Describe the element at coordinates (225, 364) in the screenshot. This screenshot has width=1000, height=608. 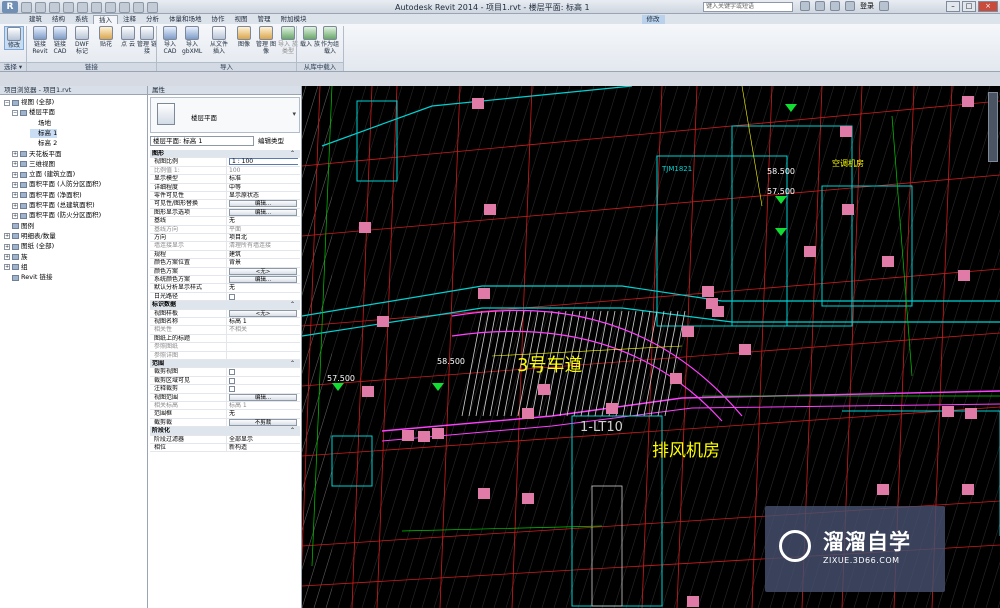
I see `property-group: 范围 ⌃` at that location.